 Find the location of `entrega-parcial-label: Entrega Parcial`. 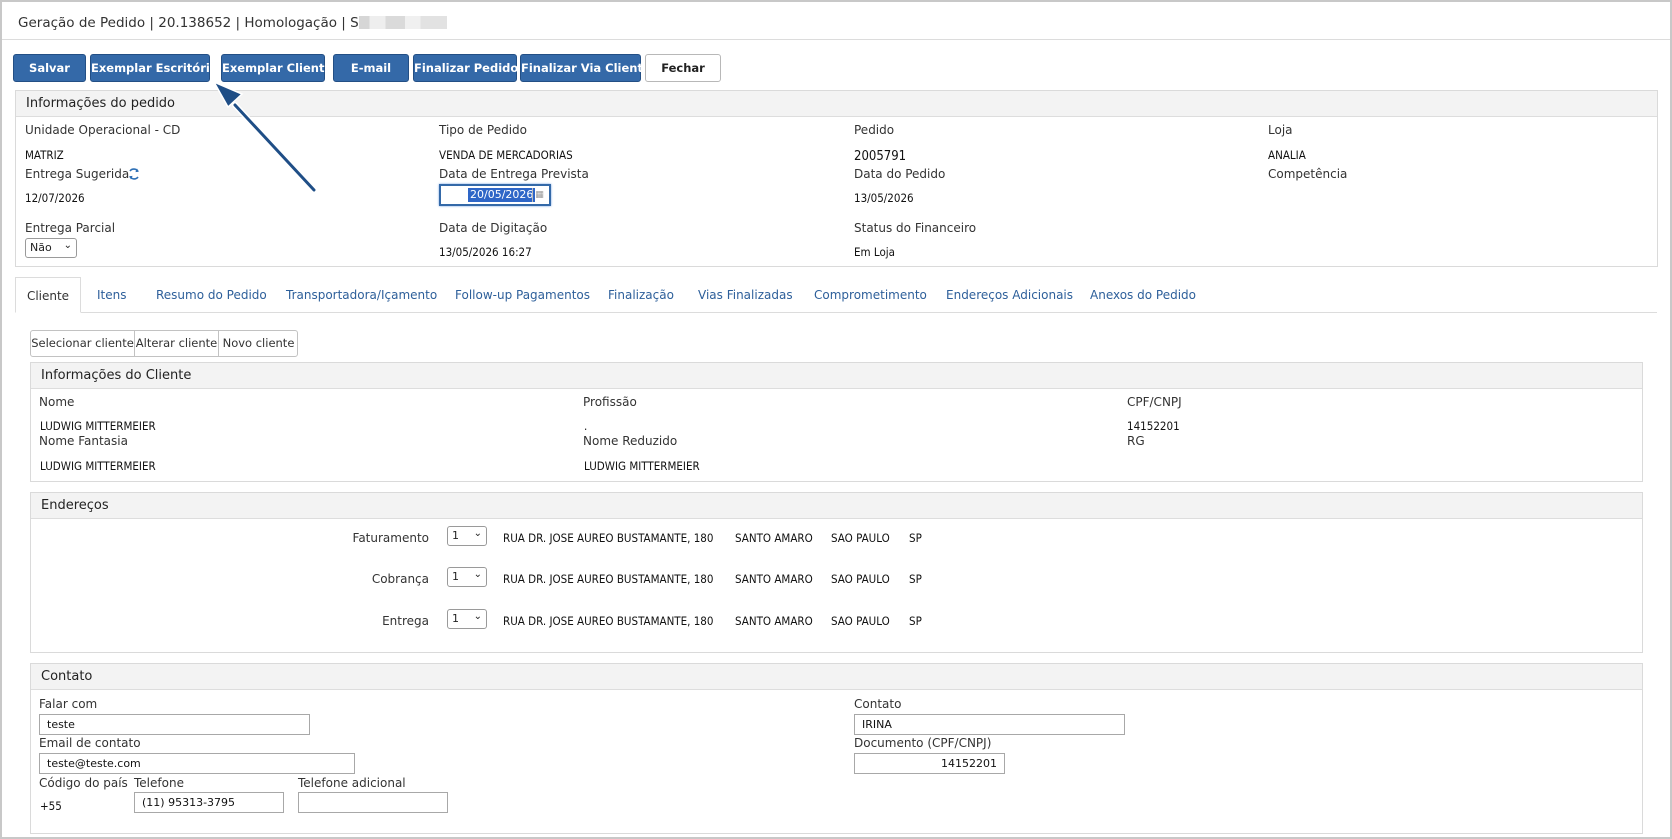

entrega-parcial-label: Entrega Parcial is located at coordinates (70, 228).